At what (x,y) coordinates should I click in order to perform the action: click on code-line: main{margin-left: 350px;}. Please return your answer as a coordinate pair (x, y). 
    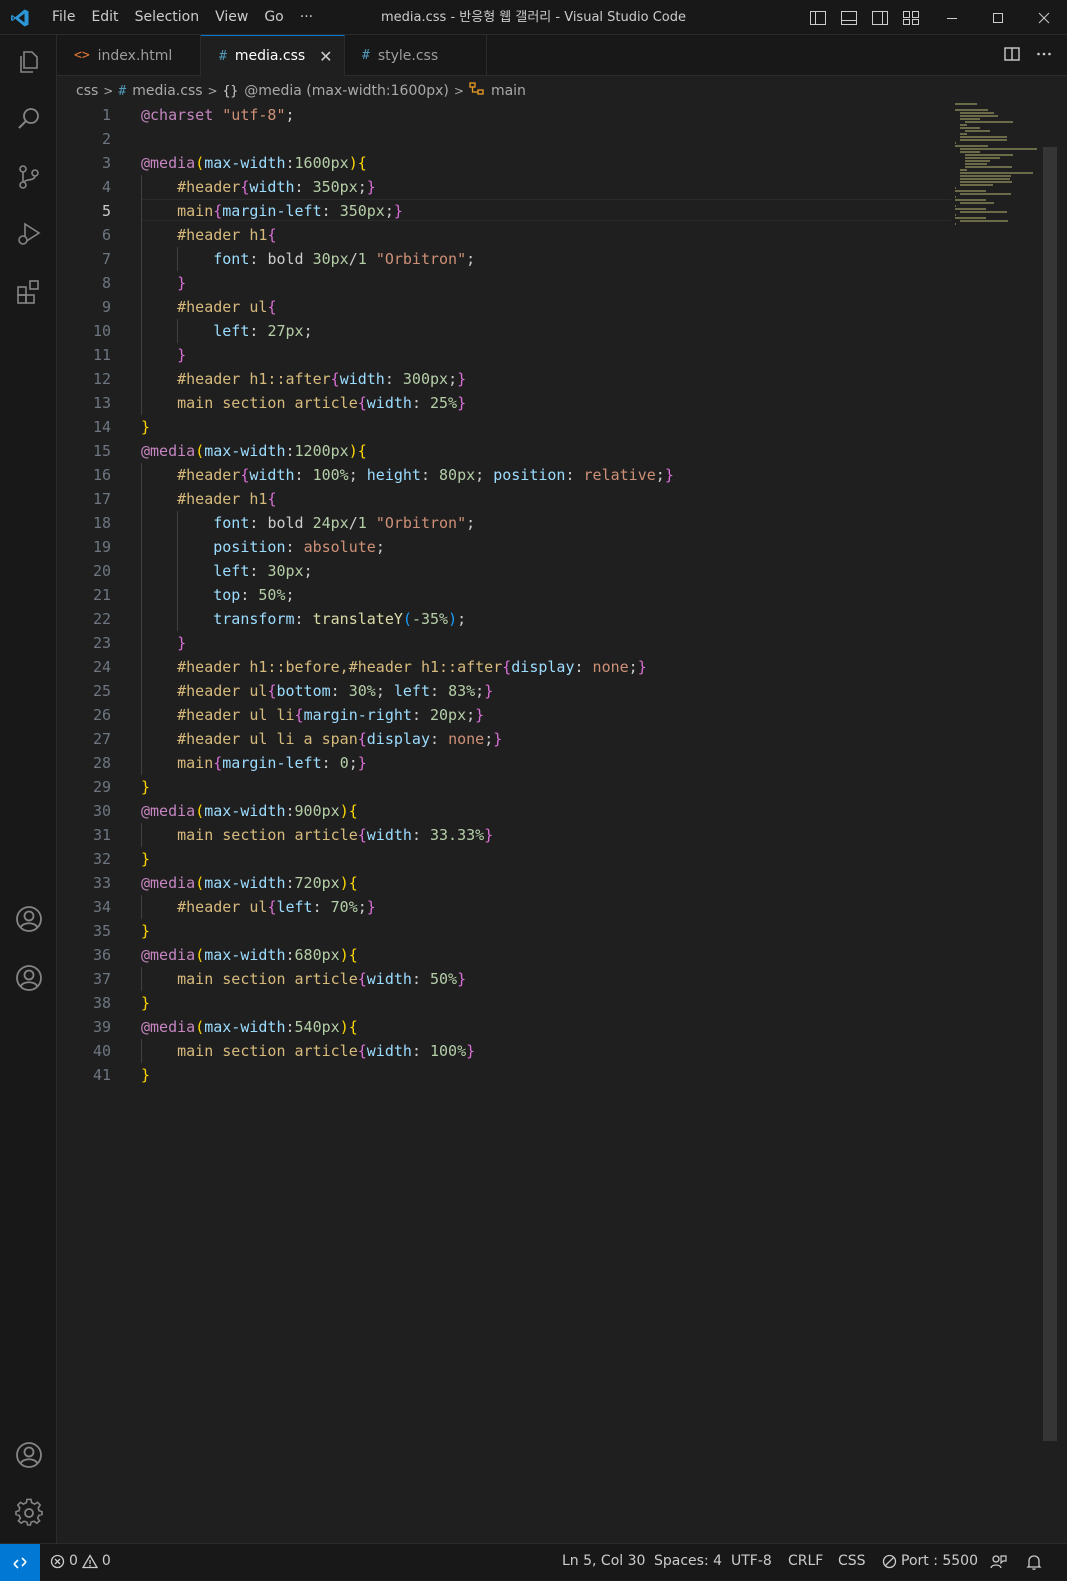
    Looking at the image, I should click on (272, 211).